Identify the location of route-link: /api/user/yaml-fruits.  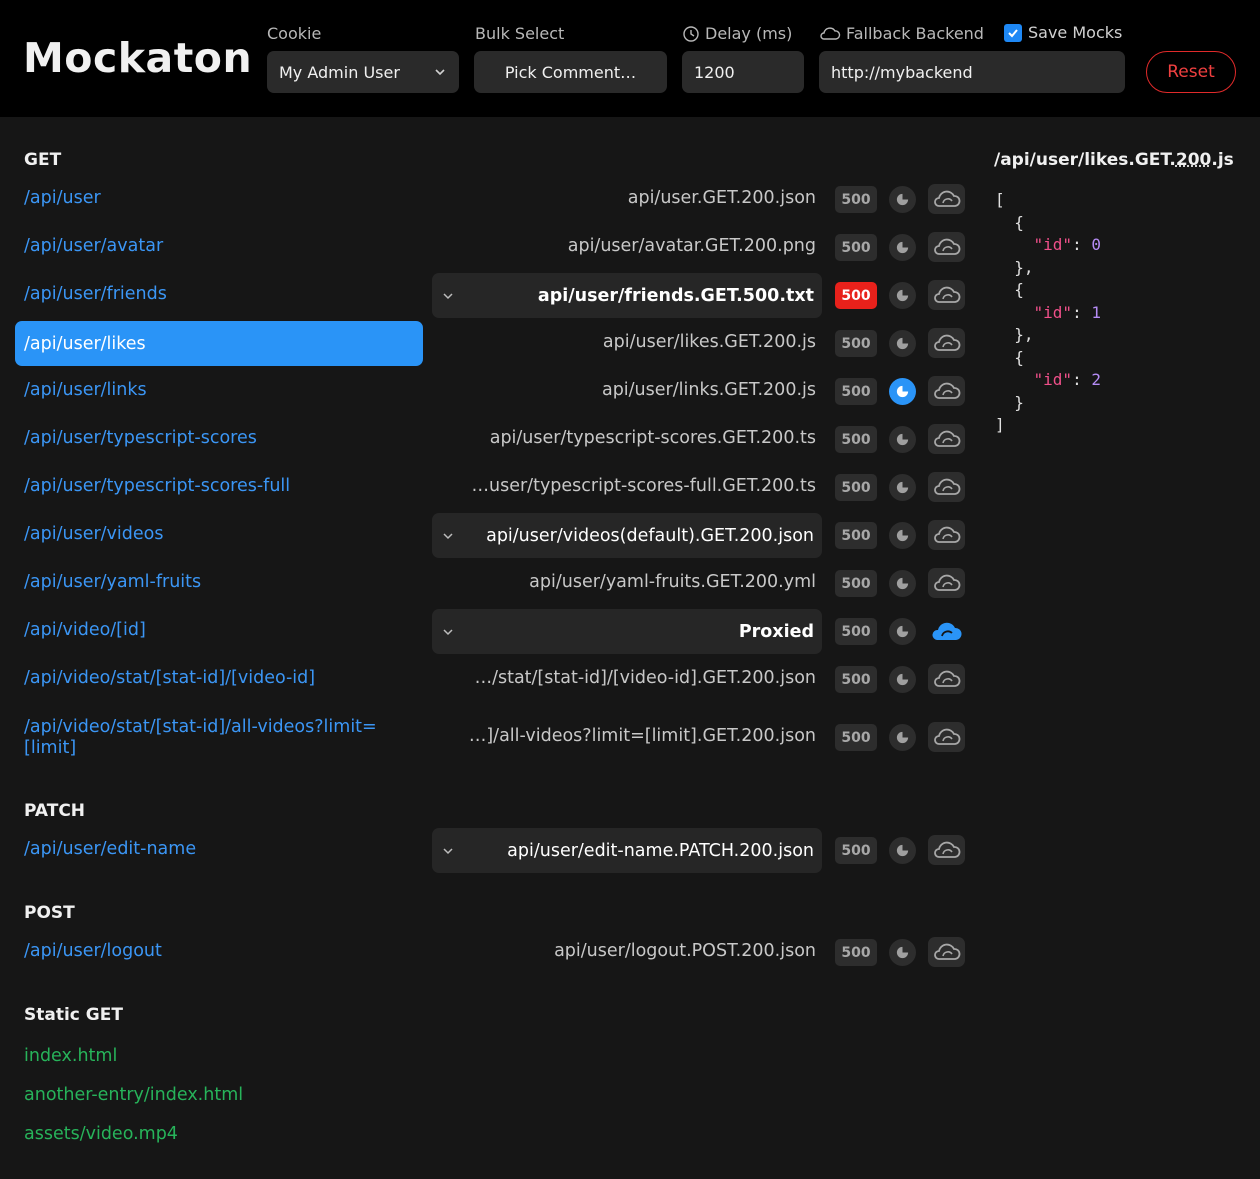
(112, 582).